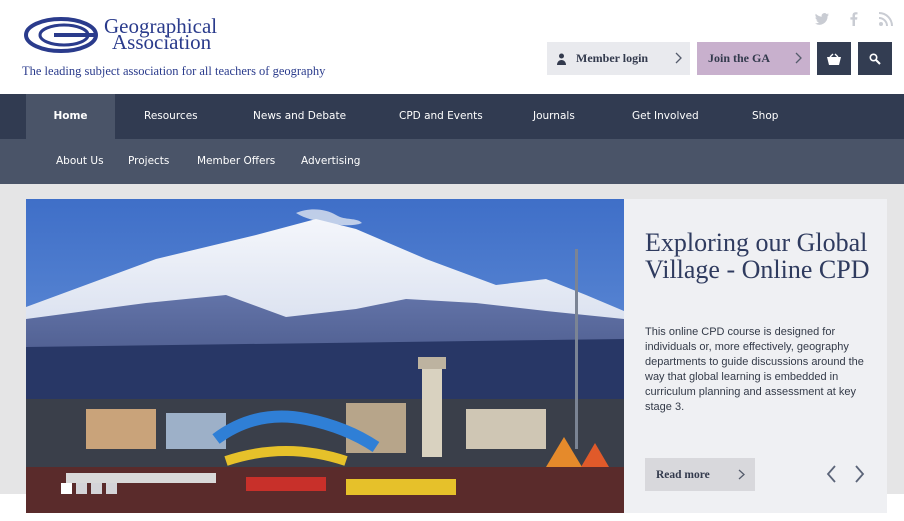 The height and width of the screenshot is (521, 904). I want to click on twitter-icon, so click(822, 19).